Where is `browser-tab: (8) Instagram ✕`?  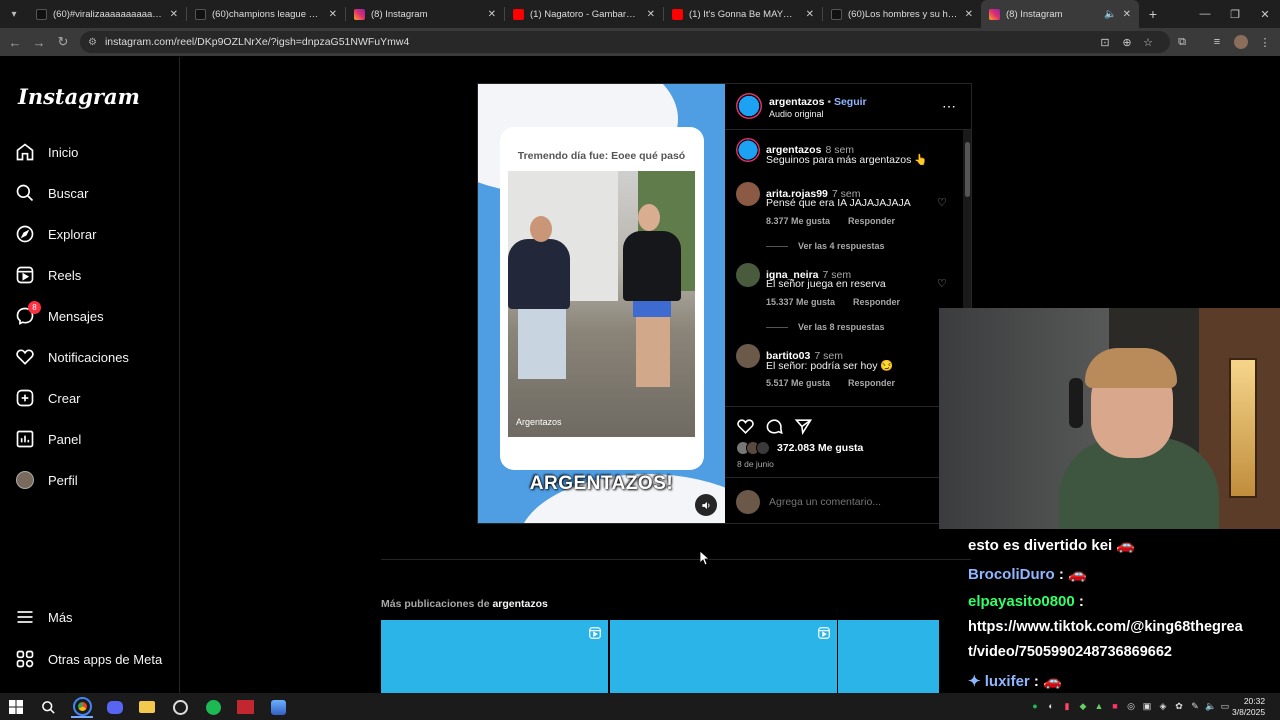
browser-tab: (8) Instagram ✕ is located at coordinates (425, 14).